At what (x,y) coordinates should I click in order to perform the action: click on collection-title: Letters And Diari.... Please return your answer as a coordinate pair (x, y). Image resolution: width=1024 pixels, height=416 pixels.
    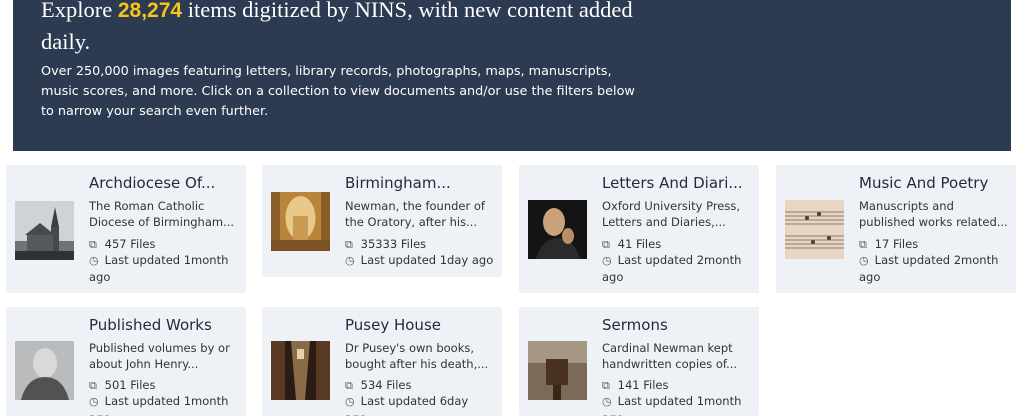
    Looking at the image, I should click on (677, 183).